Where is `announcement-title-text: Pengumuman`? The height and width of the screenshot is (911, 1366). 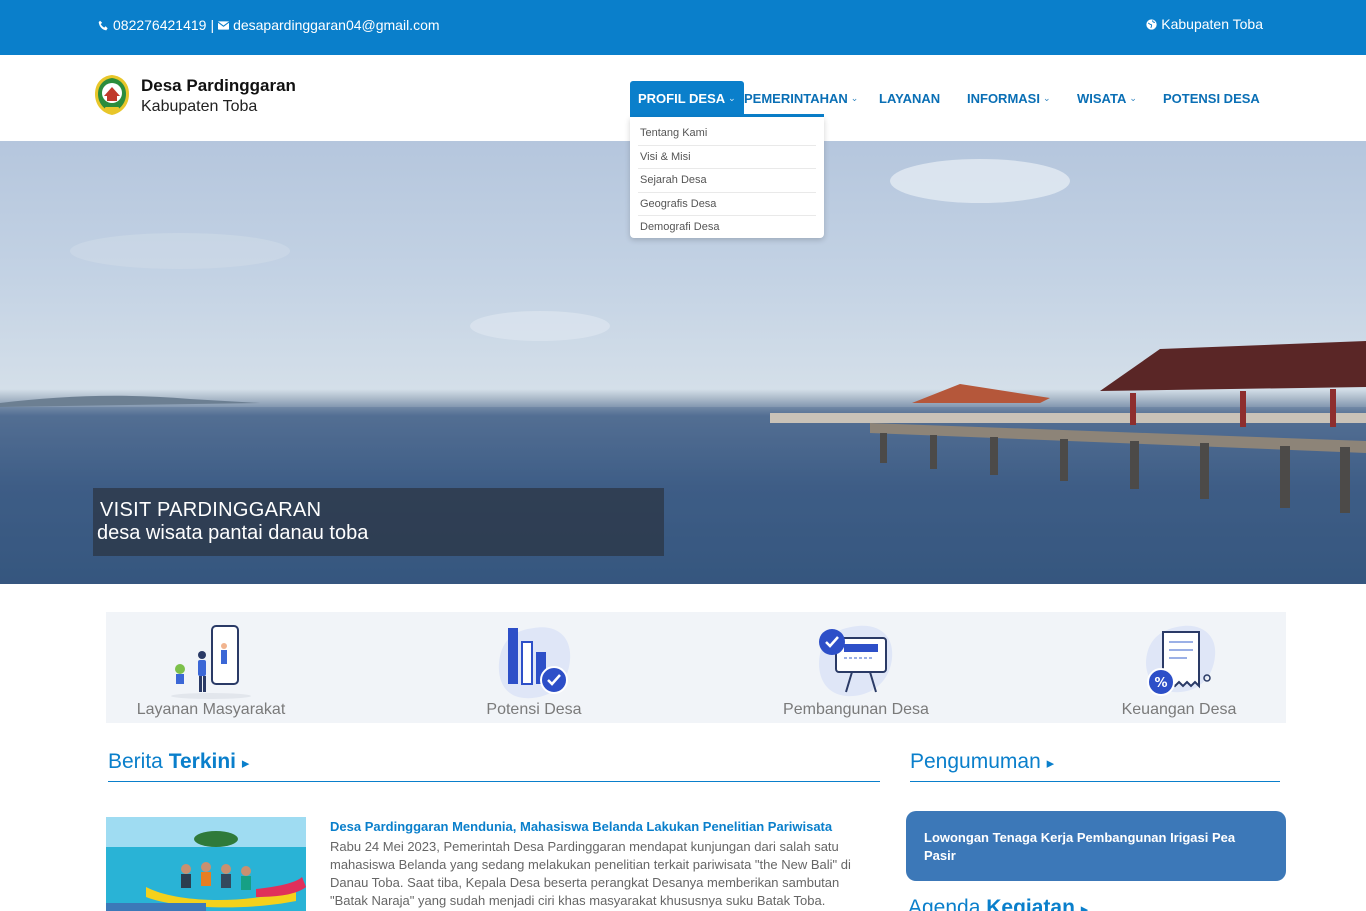 announcement-title-text: Pengumuman is located at coordinates (975, 761).